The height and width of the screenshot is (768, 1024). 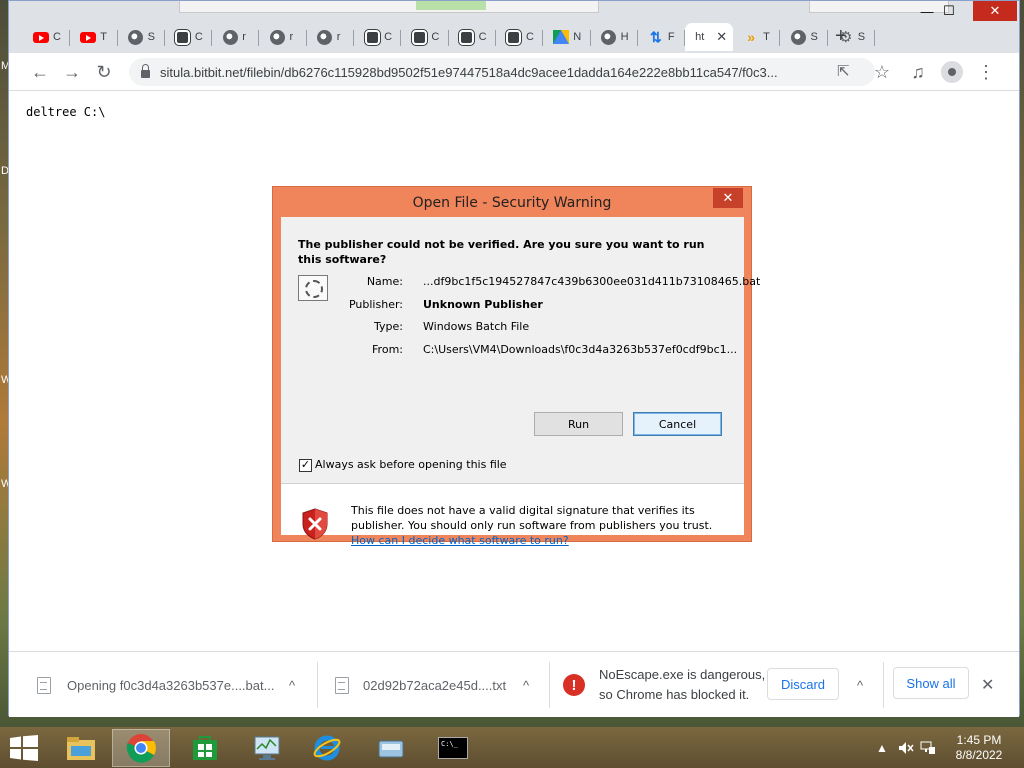 I want to click on drive-icon, so click(x=561, y=37).